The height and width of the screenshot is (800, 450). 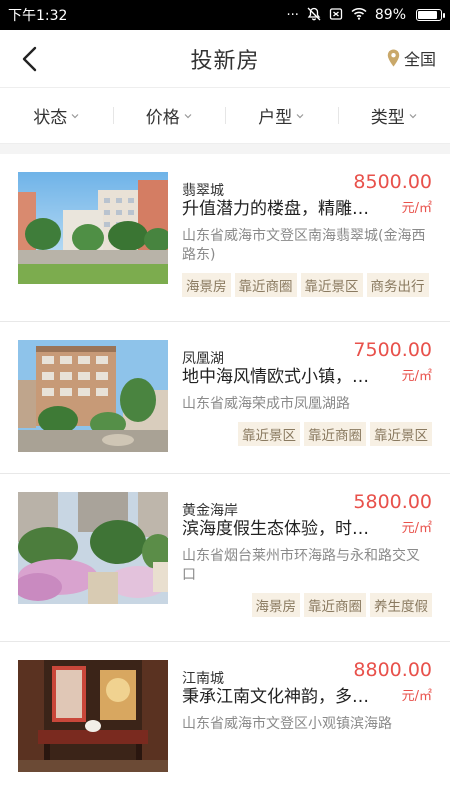 What do you see at coordinates (287, 723) in the screenshot?
I see `listing-address: 山东省威海市文登区小观镇滨海路` at bounding box center [287, 723].